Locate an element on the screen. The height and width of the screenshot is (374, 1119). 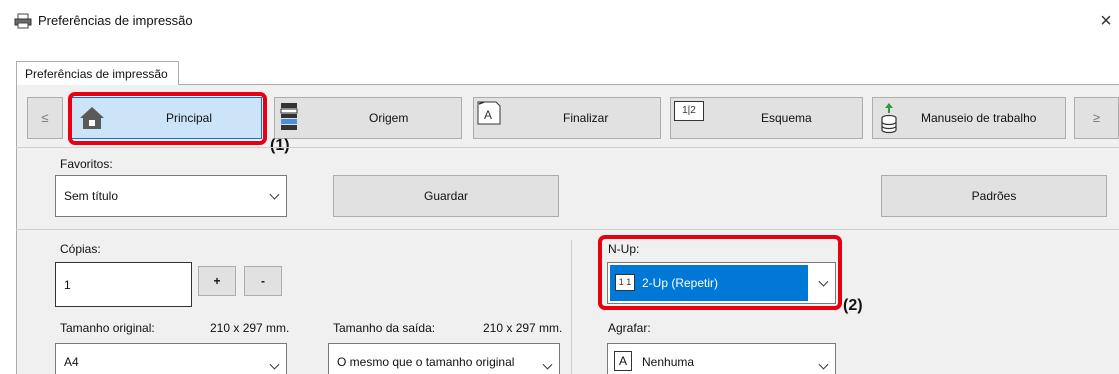
favorites-value: Sem título is located at coordinates (91, 196).